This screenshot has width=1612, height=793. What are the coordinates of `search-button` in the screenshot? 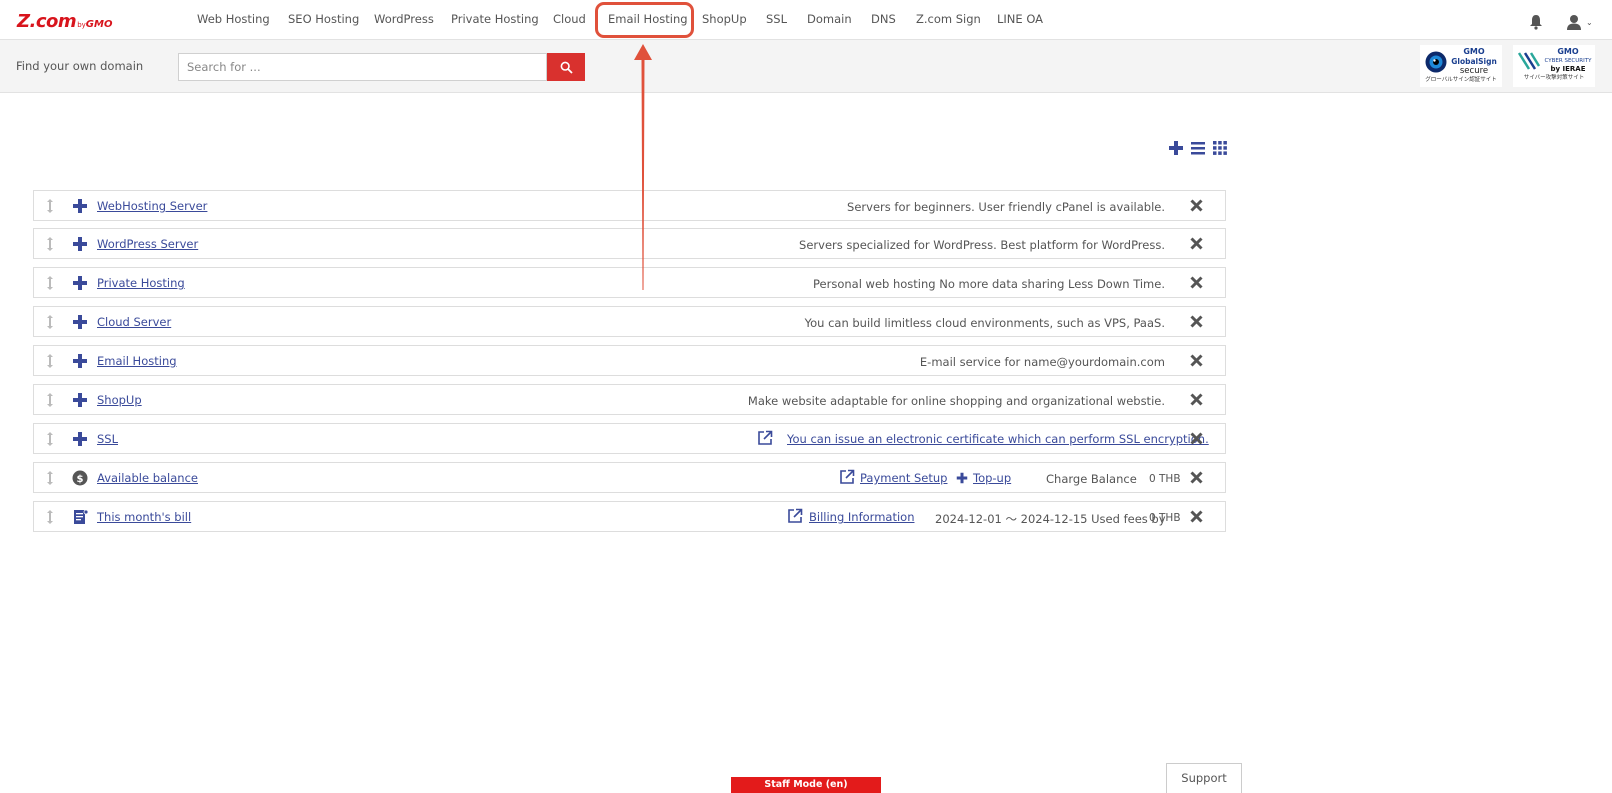 It's located at (566, 67).